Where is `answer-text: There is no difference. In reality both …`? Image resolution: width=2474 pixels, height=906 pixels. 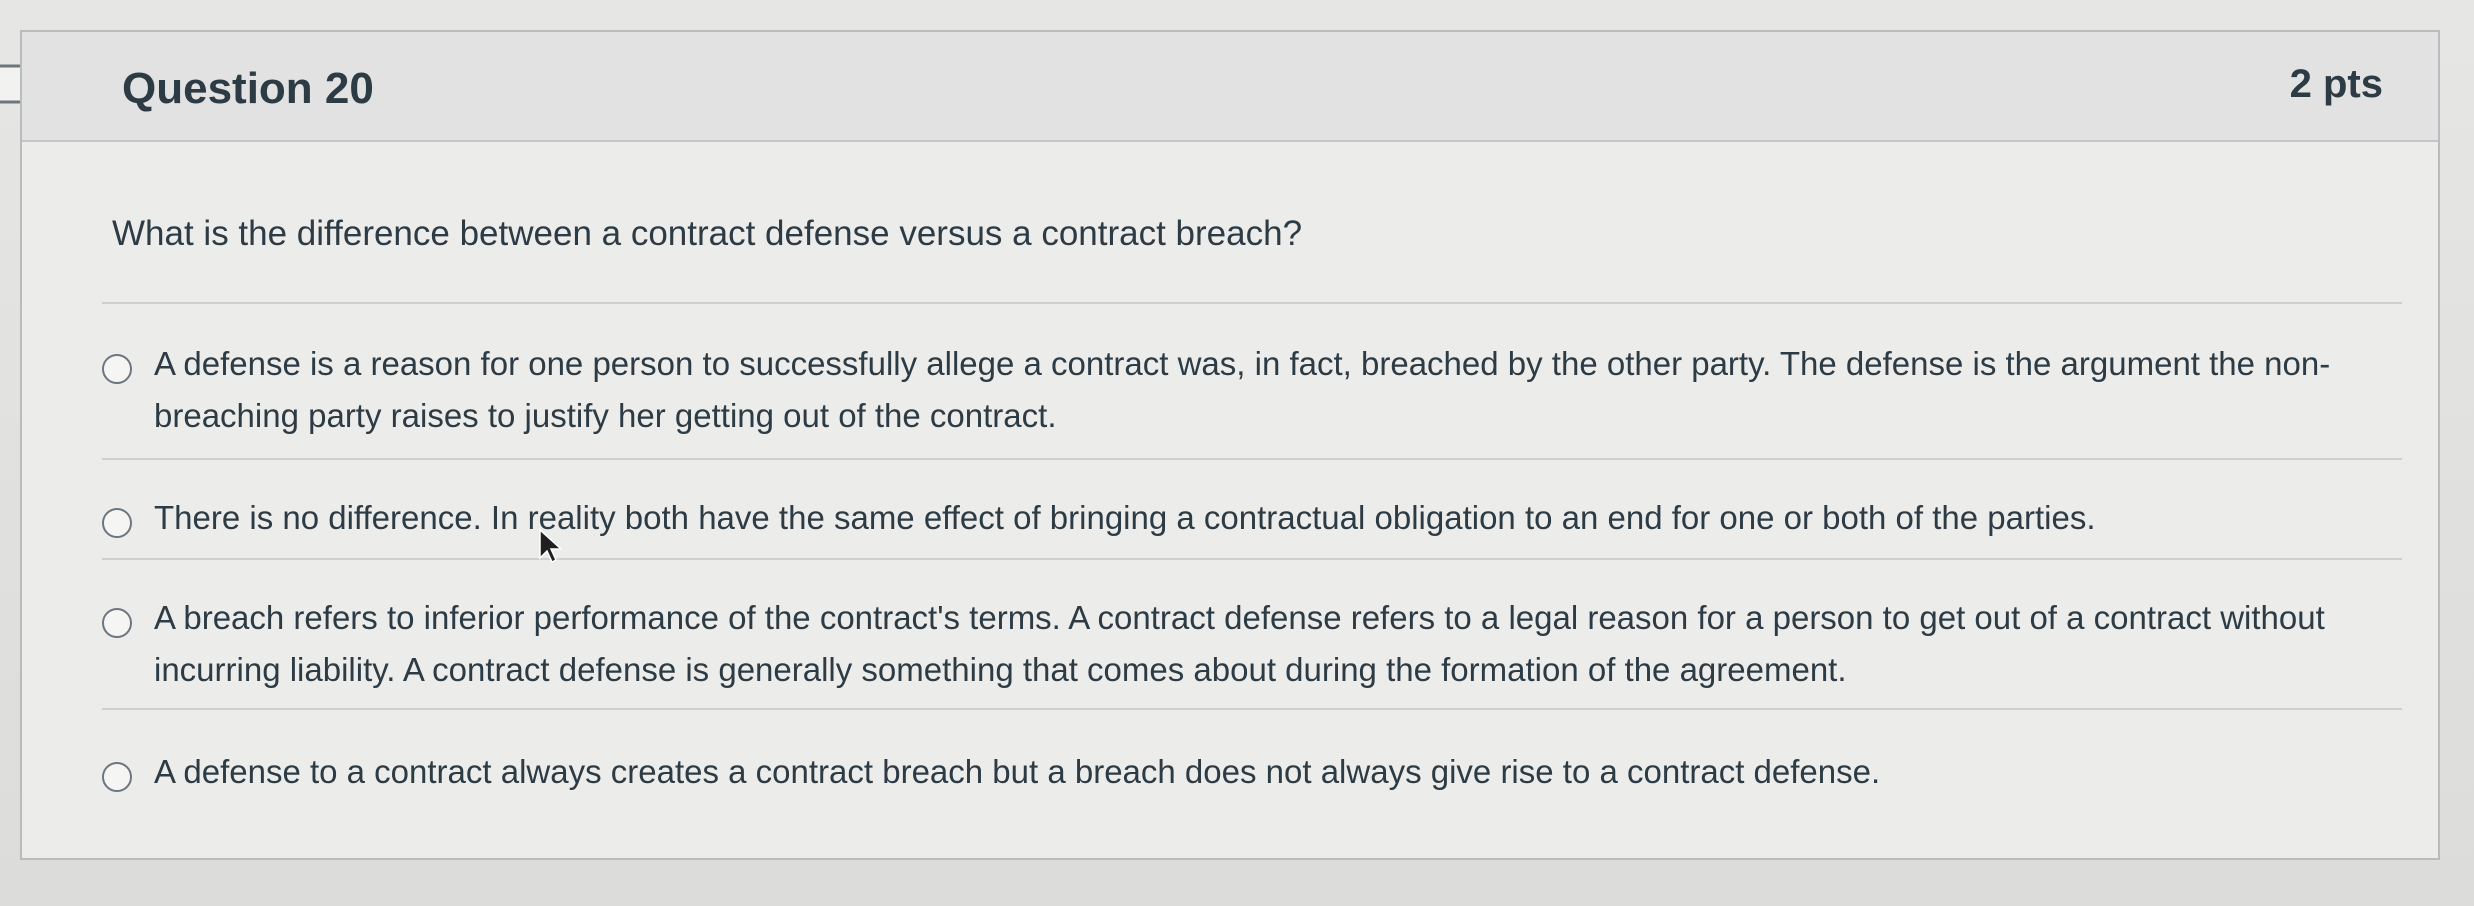 answer-text: There is no difference. In reality both … is located at coordinates (1125, 517).